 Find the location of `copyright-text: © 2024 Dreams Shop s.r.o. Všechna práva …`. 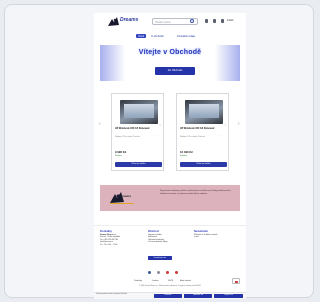

copyright-text: © 2024 Dreams Shop s.r.o. Všechna práva … is located at coordinates (170, 286).